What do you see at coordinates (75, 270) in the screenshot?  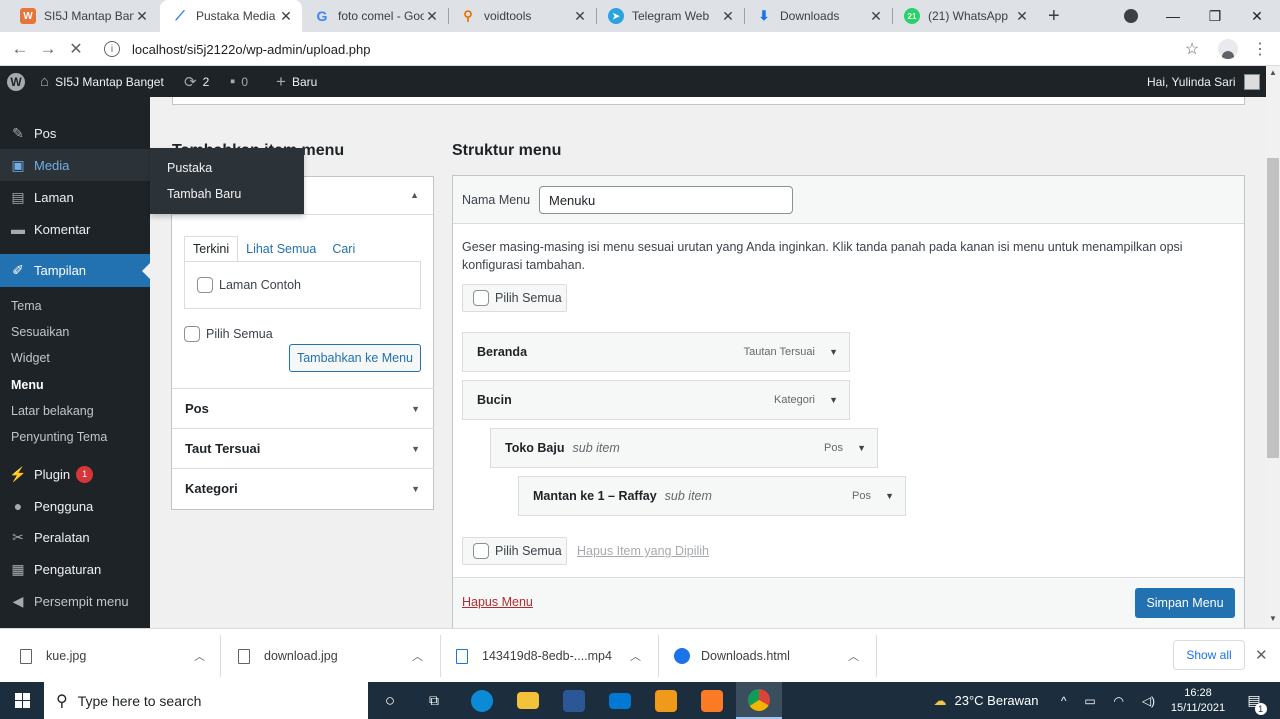 I see `menu-tampilan: ✐ Tampilan` at bounding box center [75, 270].